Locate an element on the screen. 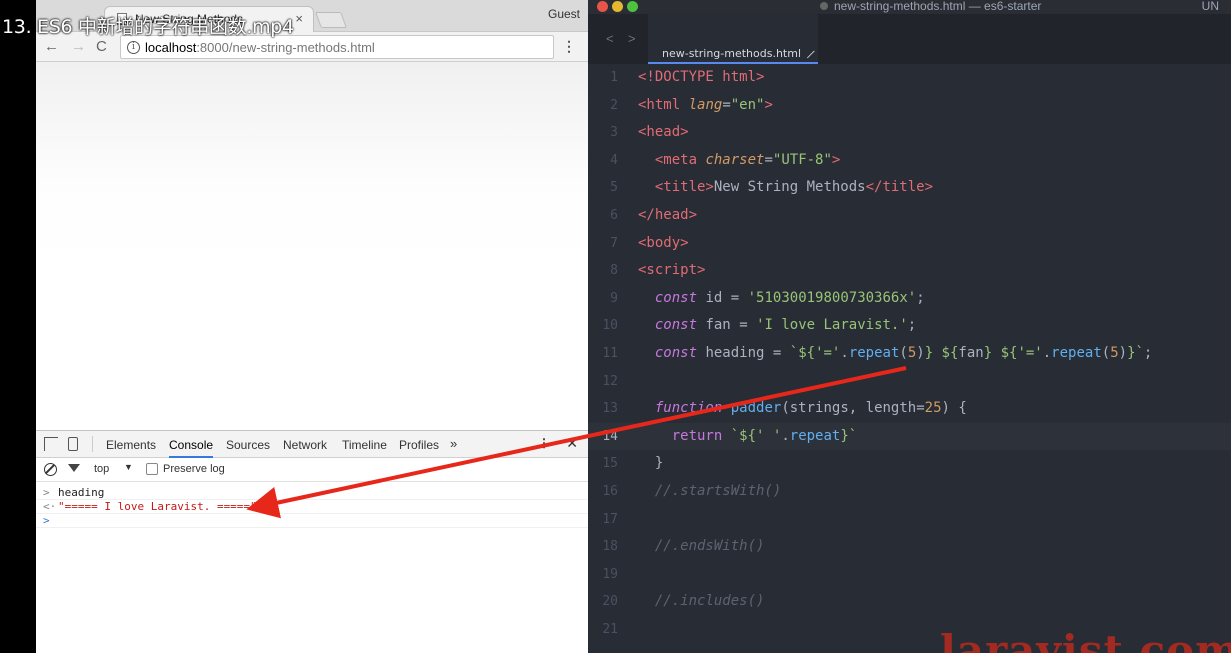 The image size is (1231, 653). tab-timeline: Timeline is located at coordinates (364, 445).